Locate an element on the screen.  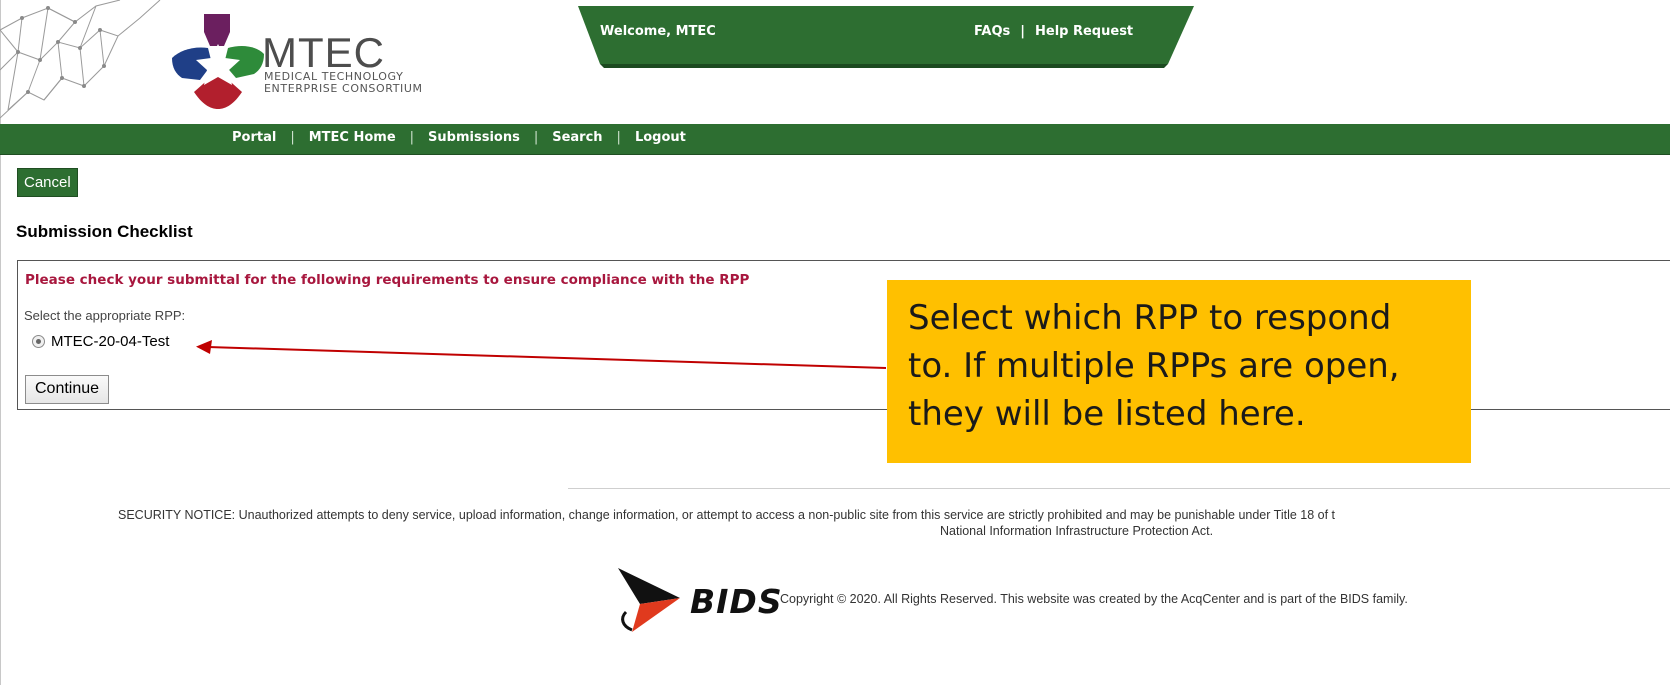
top-links: FAQs | Help Request is located at coordinates (1053, 31).